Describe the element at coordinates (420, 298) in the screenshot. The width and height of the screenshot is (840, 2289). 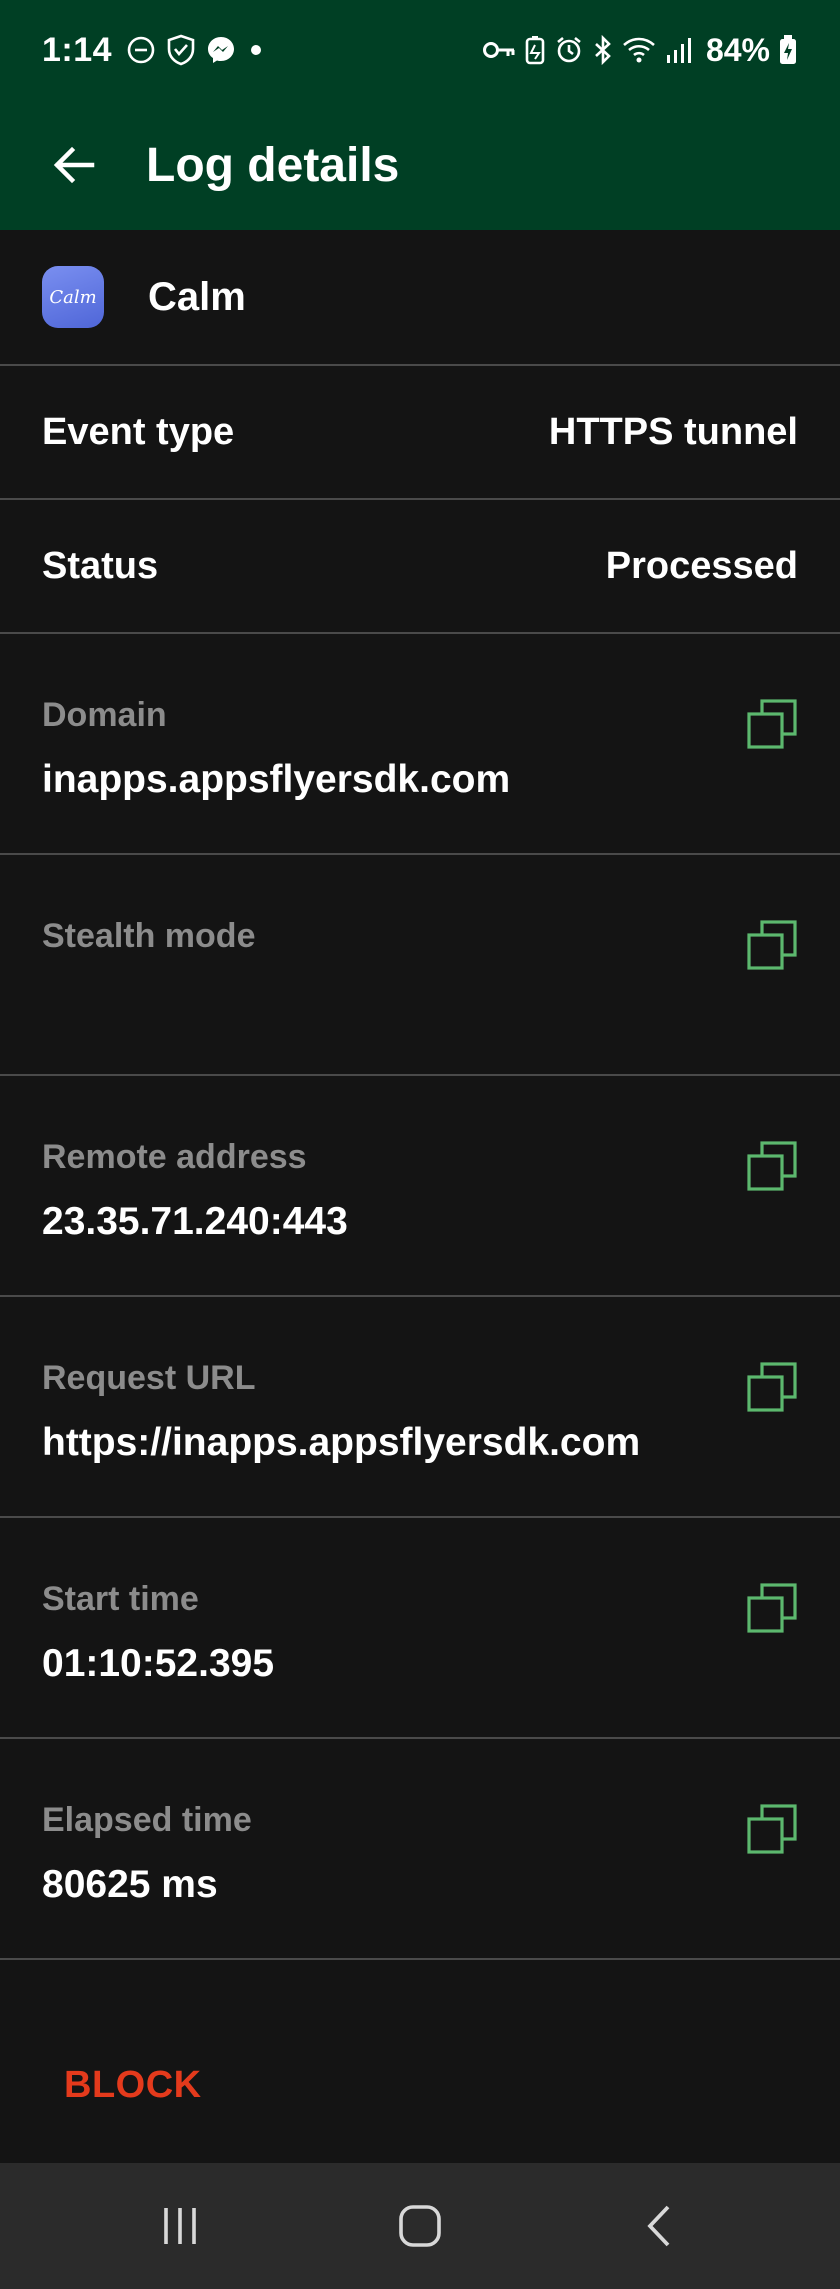
I see `app-row: Calm Calm` at that location.